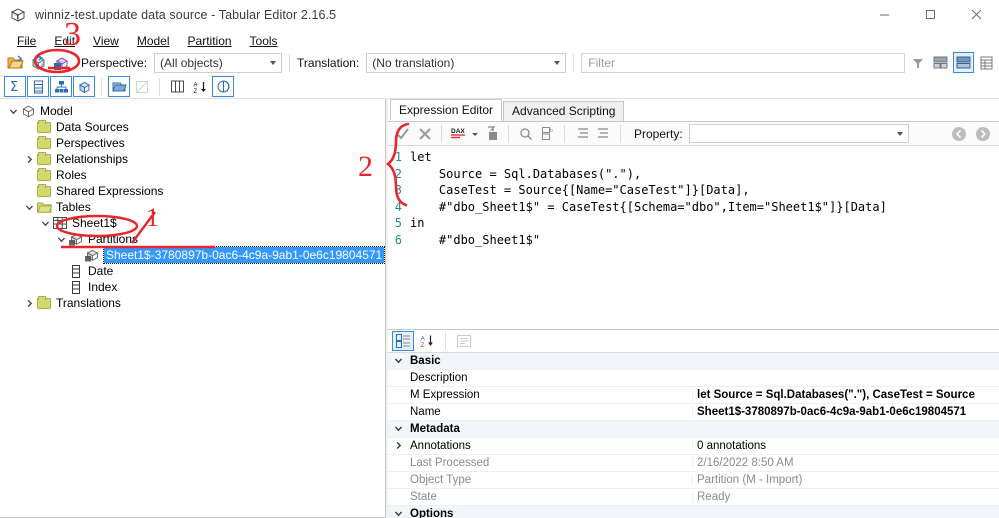 The width and height of the screenshot is (999, 518). Describe the element at coordinates (200, 86) in the screenshot. I see `sort-az-icon: A Z` at that location.